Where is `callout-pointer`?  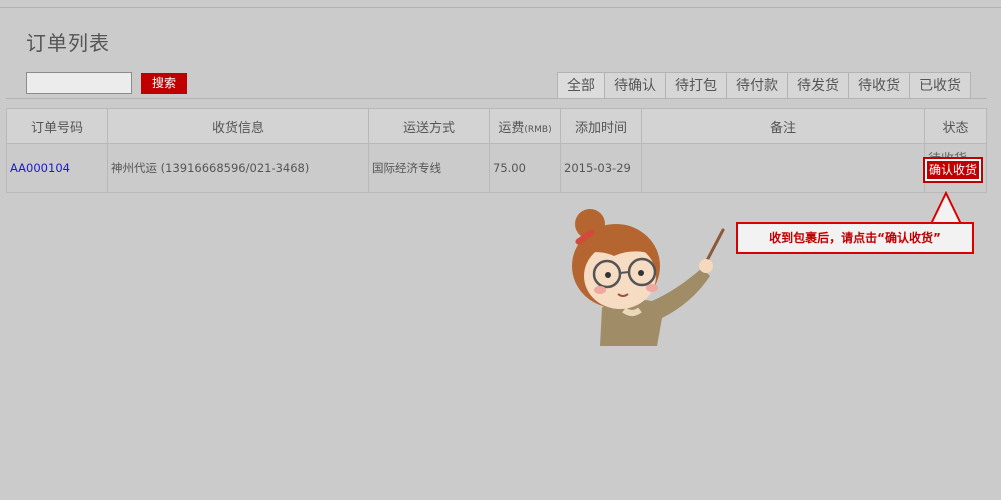
callout-pointer is located at coordinates (946, 207).